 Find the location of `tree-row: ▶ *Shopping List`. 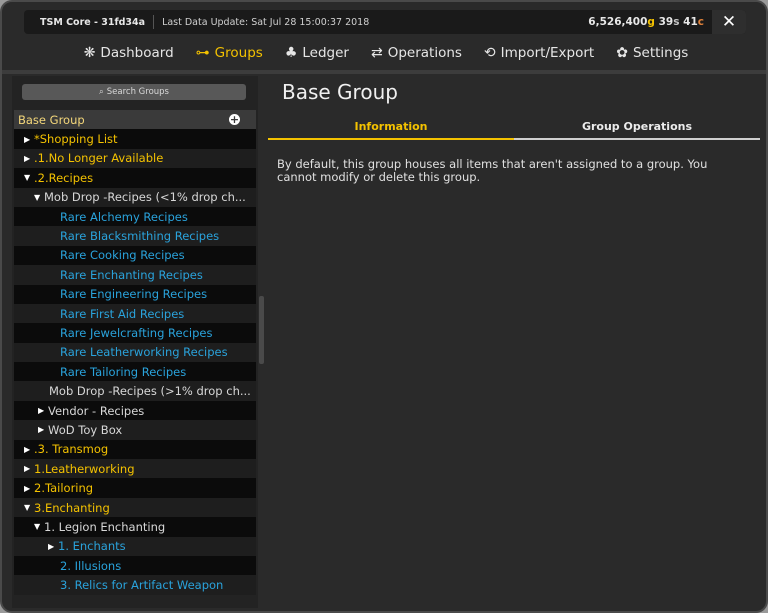

tree-row: ▶ *Shopping List is located at coordinates (135, 139).